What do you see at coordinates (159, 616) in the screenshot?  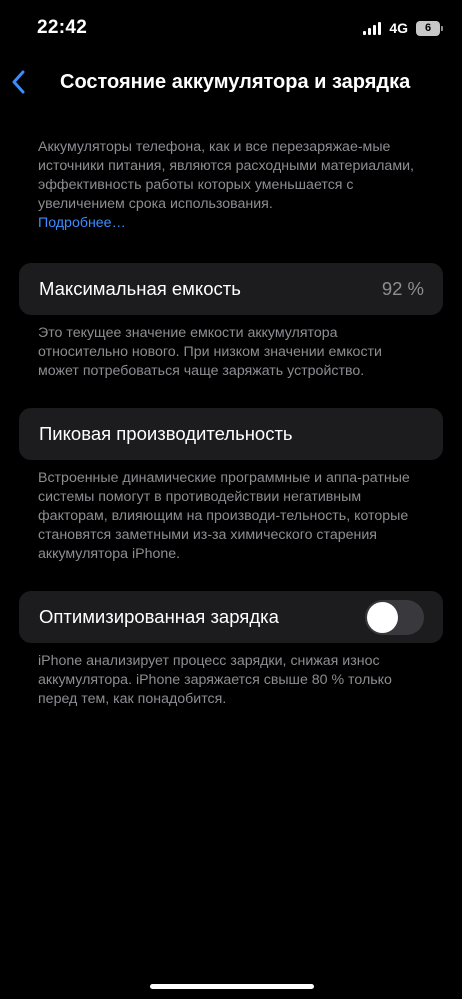 I see `optimized-charging-label: Оптимизированная зарядка` at bounding box center [159, 616].